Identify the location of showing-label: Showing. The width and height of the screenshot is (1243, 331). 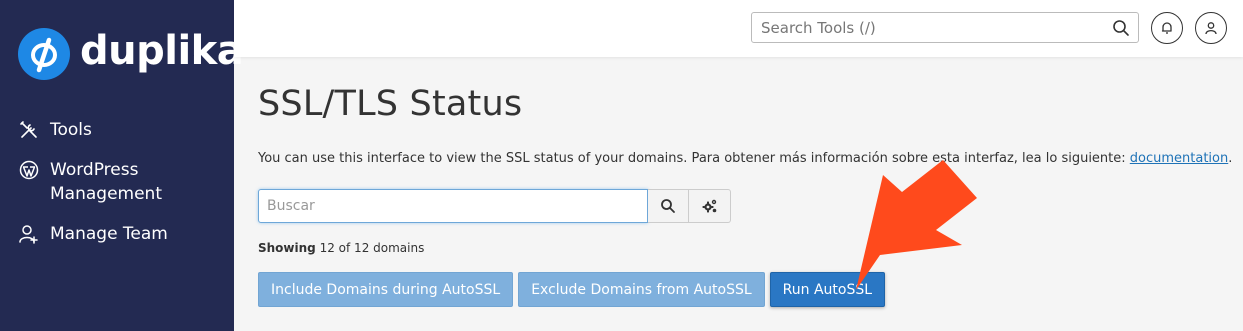
(287, 248).